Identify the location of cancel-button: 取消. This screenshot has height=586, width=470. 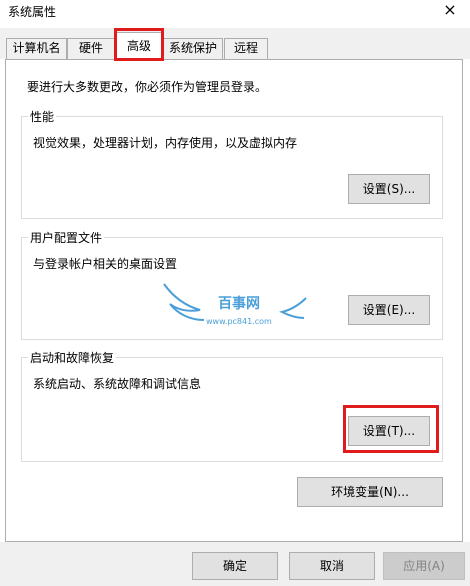
(332, 566).